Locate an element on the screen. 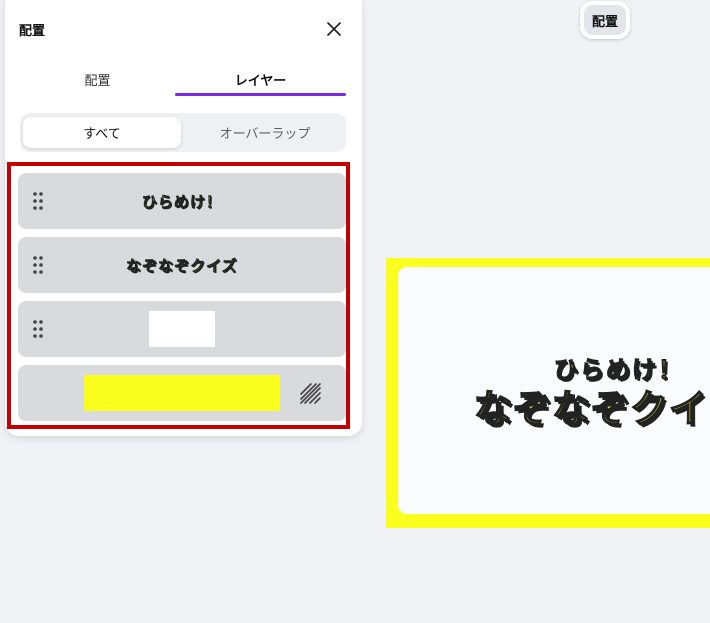 This screenshot has height=623, width=710. layer-filter-toggle: すべて オーバーラップ is located at coordinates (183, 132).